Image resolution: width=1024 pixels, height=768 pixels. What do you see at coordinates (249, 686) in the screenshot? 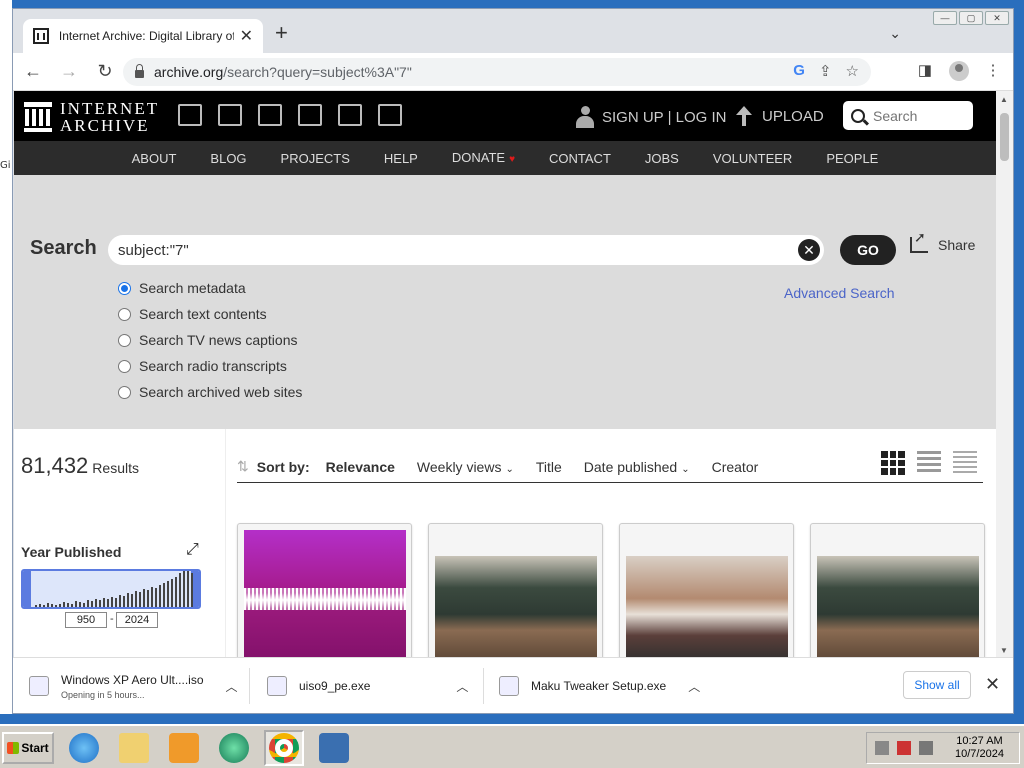
I see `divider` at bounding box center [249, 686].